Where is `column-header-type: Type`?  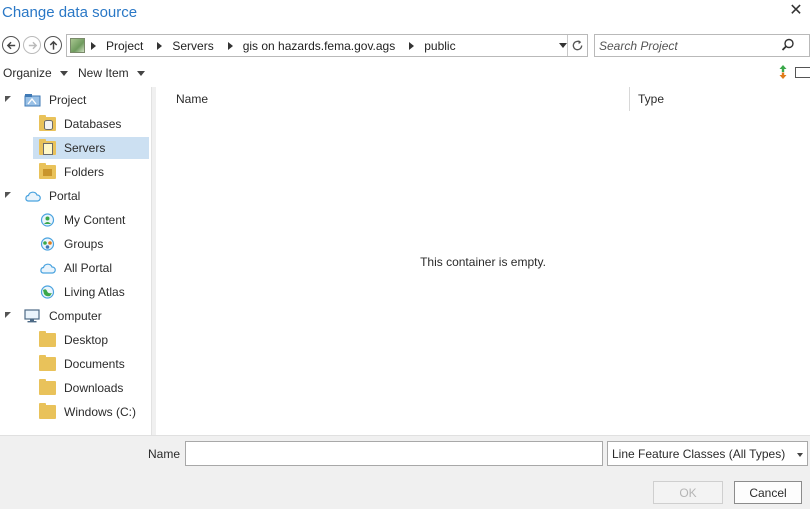 column-header-type: Type is located at coordinates (651, 99).